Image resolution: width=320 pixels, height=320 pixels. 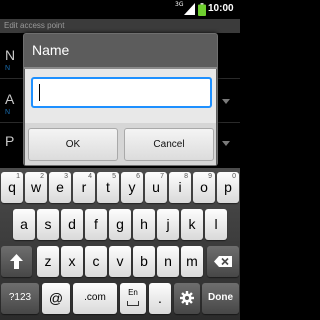 I want to click on ok-button: OK, so click(x=73, y=144).